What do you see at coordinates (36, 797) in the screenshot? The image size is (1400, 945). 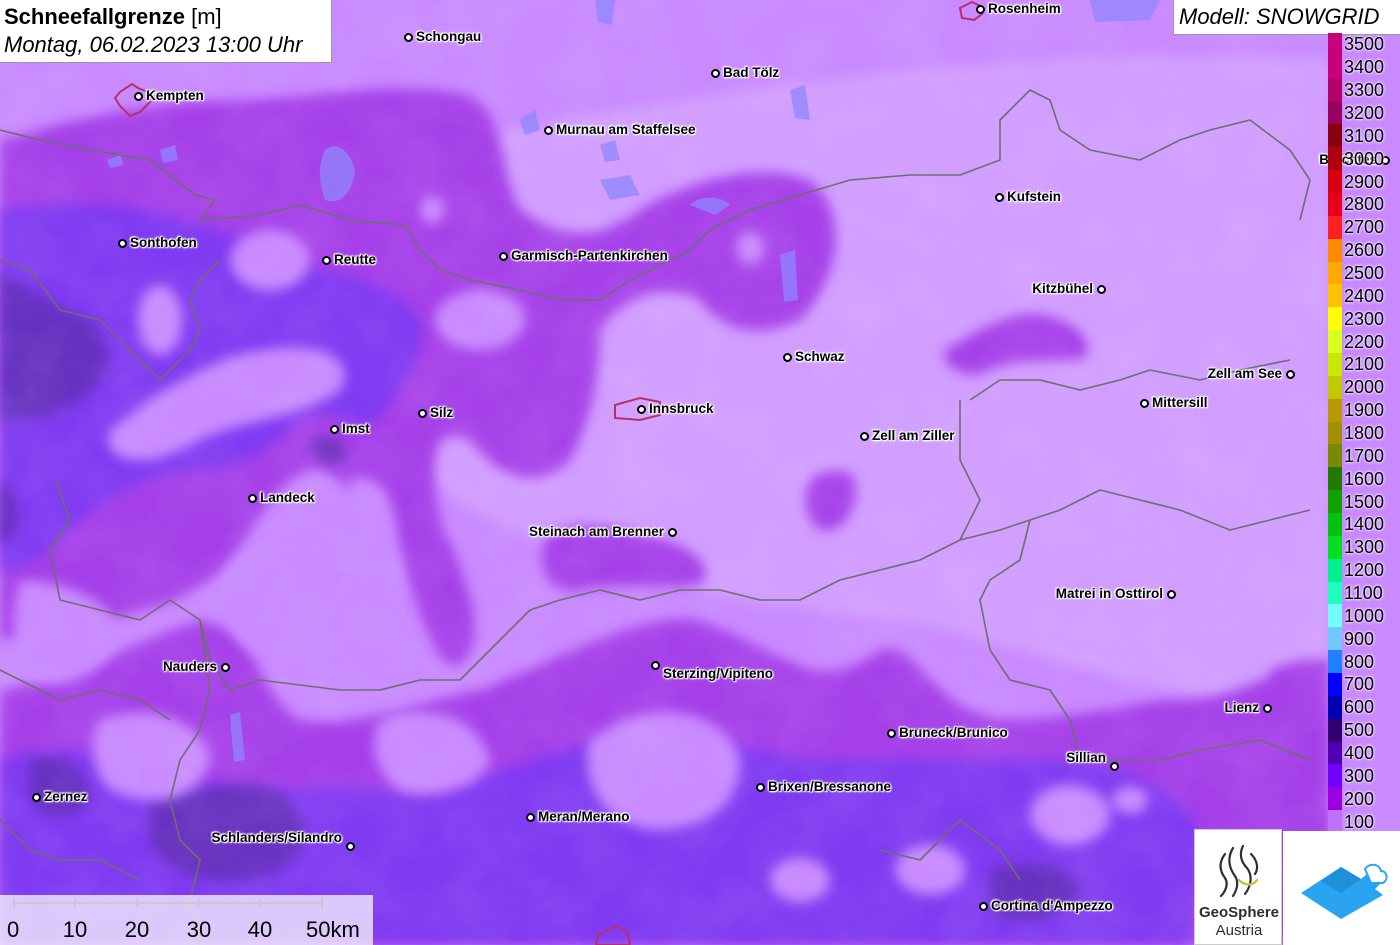 I see `city-marker-zernez` at bounding box center [36, 797].